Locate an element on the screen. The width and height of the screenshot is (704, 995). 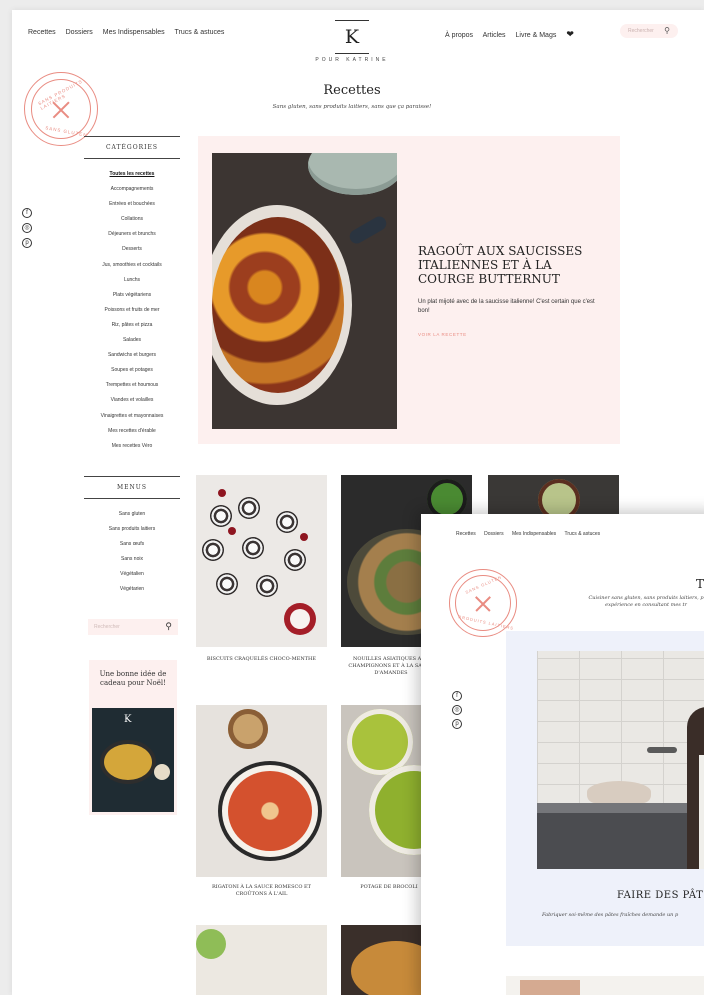
header-search-placeholder: Rechercher is located at coordinates (641, 31).